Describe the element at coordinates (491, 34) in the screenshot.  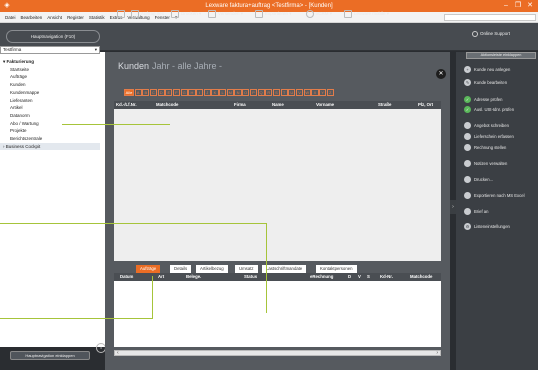
I see `online-support-link: Online Support` at that location.